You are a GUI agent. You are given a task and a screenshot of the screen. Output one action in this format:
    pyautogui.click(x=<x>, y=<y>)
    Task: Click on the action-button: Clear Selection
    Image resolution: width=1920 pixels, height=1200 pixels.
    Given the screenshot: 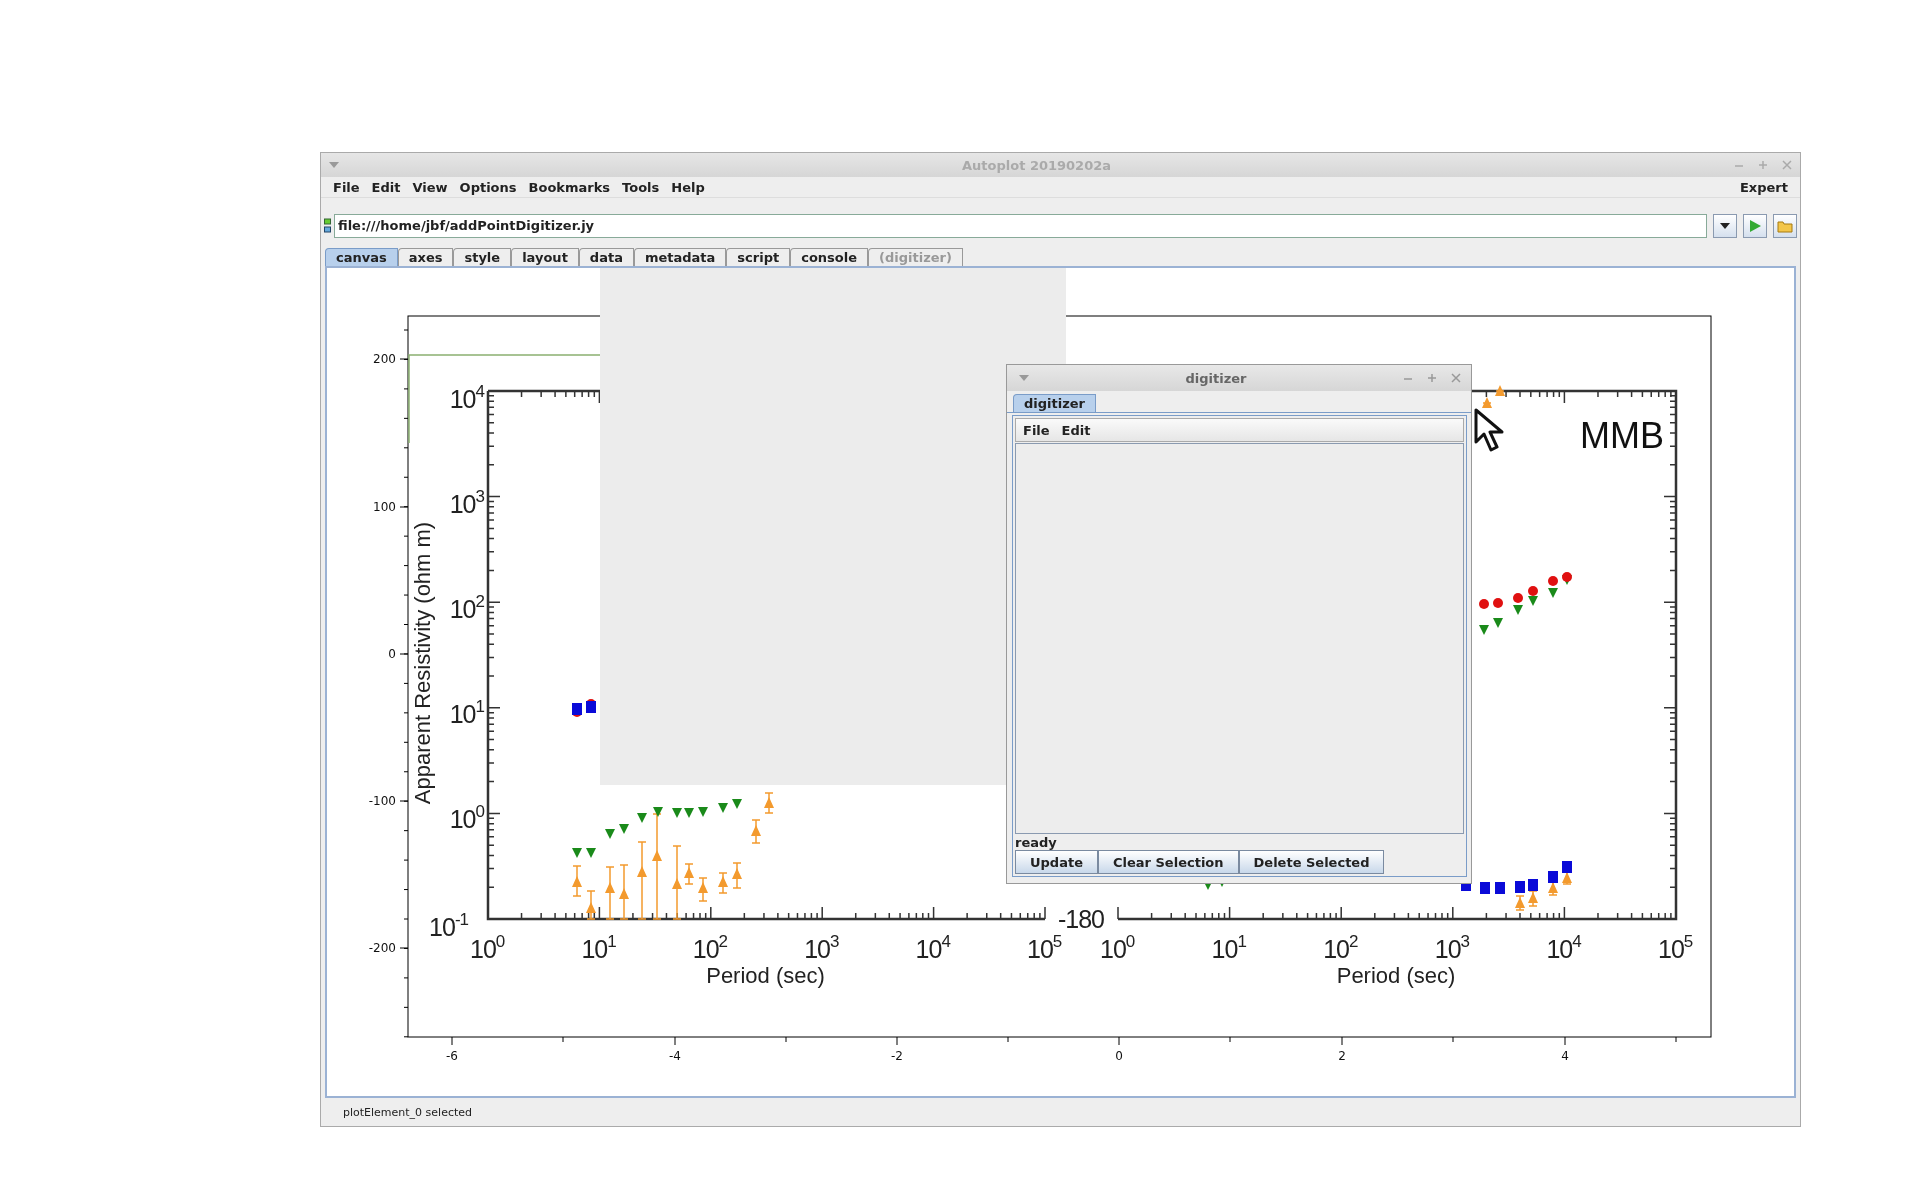 What is the action you would take?
    pyautogui.click(x=1168, y=862)
    